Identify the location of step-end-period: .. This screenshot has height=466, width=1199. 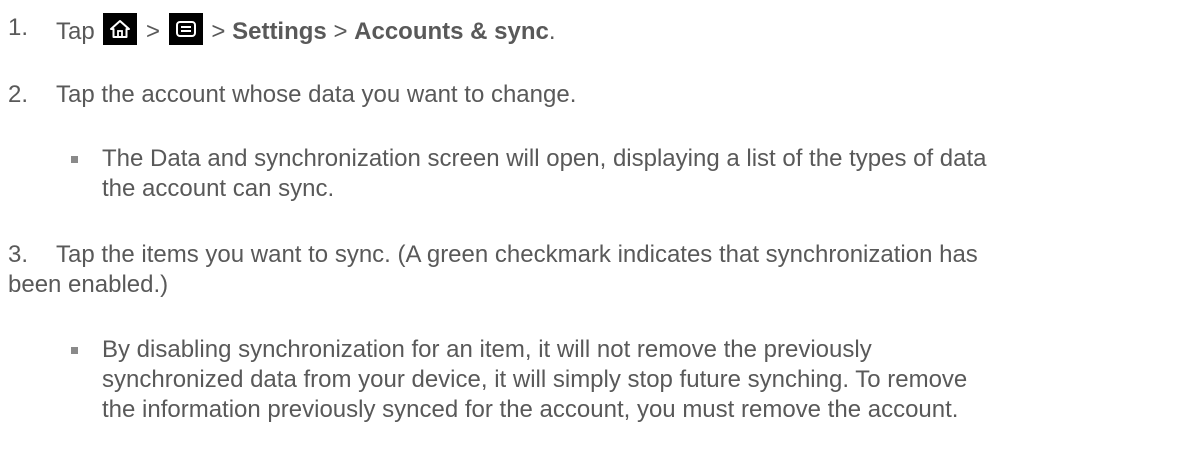
(552, 31).